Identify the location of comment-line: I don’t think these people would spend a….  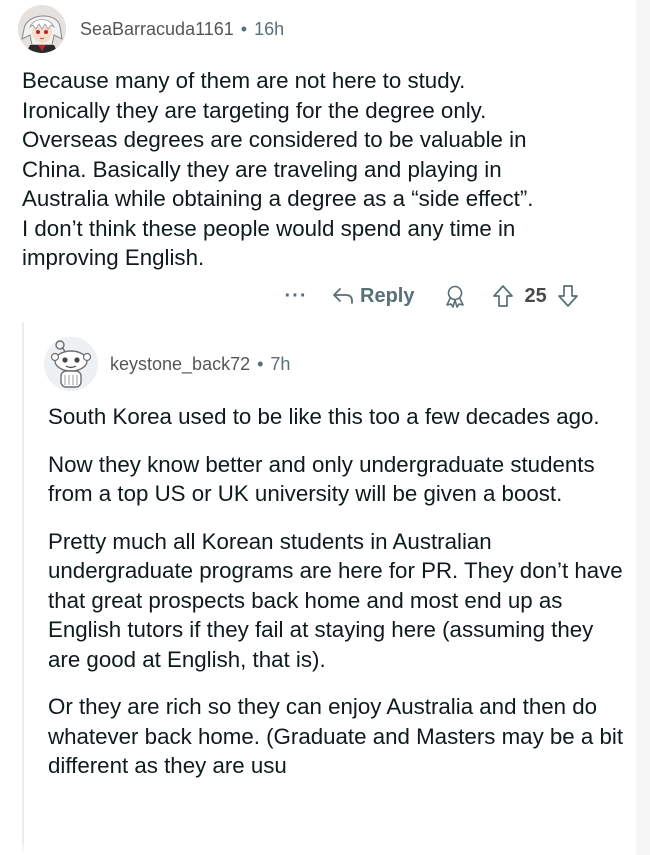
(269, 228).